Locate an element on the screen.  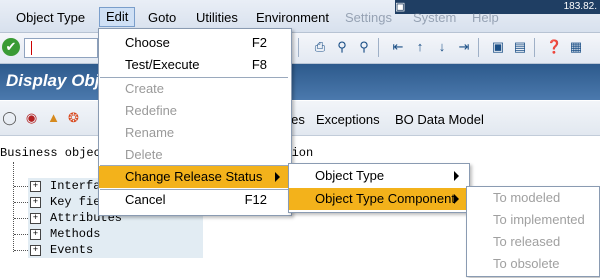
menu-item-label: Rename is located at coordinates (150, 132).